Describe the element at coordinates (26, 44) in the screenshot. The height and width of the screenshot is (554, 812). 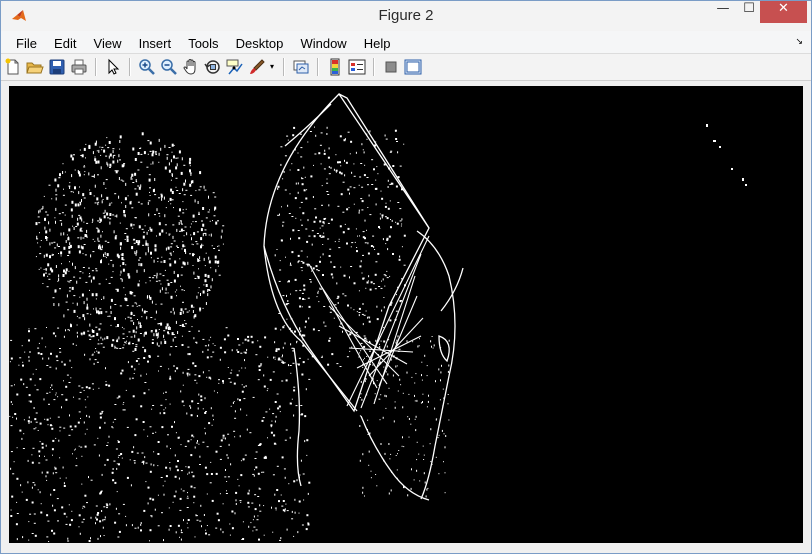
I see `menu-file: File` at that location.